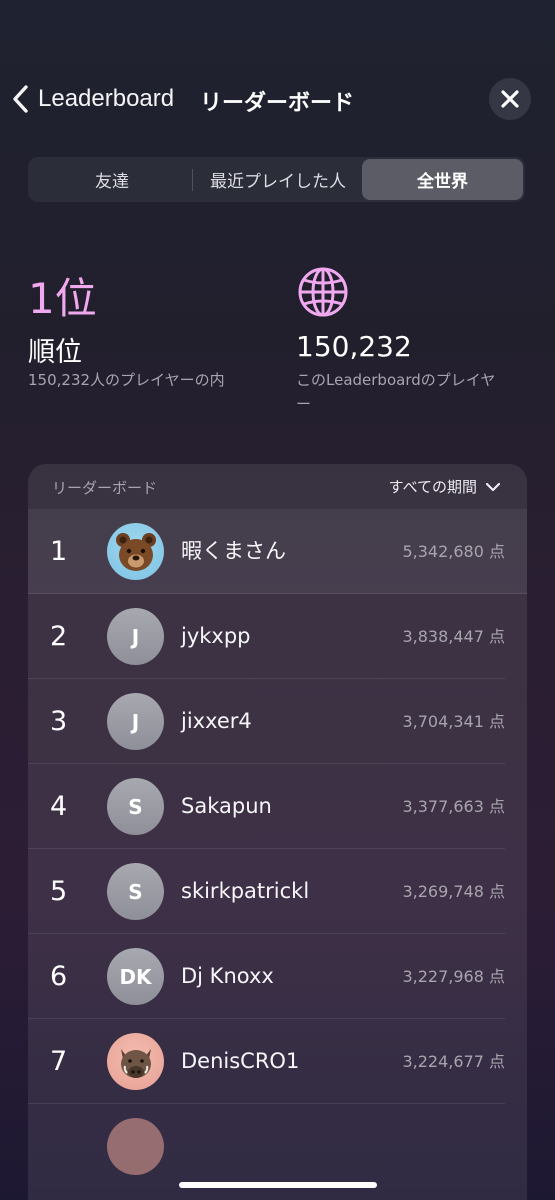  I want to click on leaderboard-row: 1 暇くまさん 5,342,680 点, so click(277, 551).